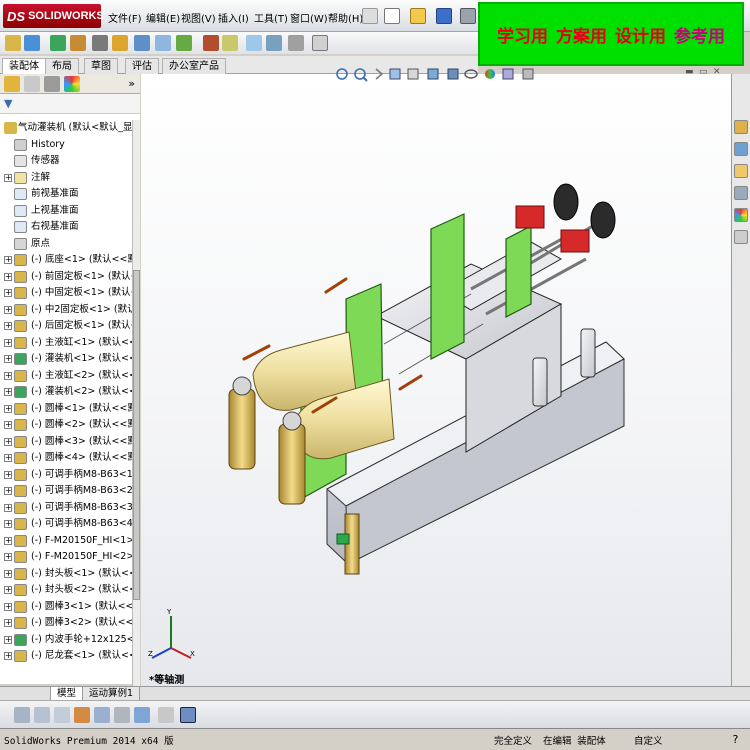 The height and width of the screenshot is (750, 750). I want to click on menu-tools: 工具(T), so click(271, 17).